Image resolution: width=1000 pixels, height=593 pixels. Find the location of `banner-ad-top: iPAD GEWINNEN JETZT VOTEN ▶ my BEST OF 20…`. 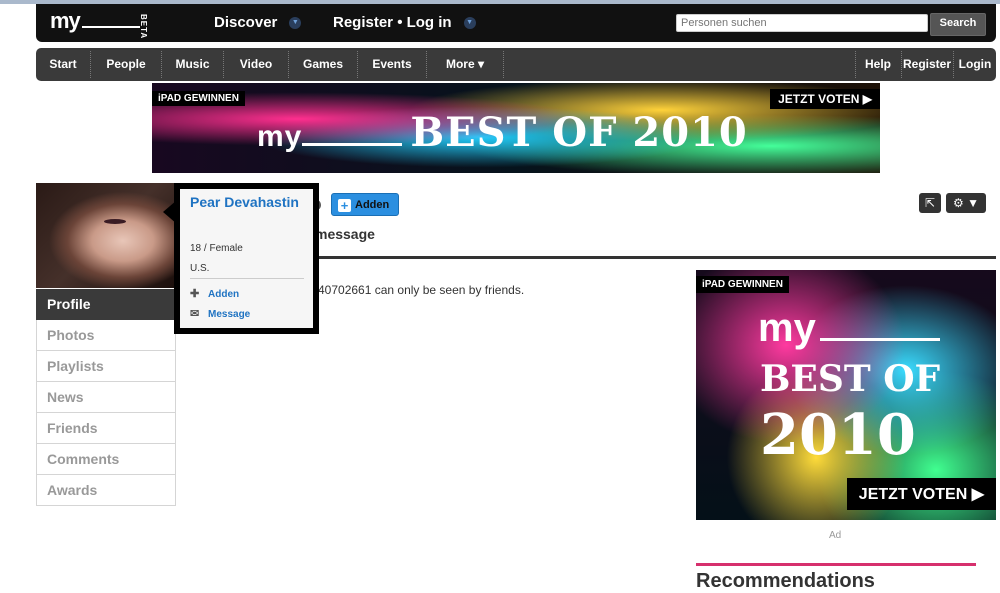

banner-ad-top: iPAD GEWINNEN JETZT VOTEN ▶ my BEST OF 20… is located at coordinates (516, 128).